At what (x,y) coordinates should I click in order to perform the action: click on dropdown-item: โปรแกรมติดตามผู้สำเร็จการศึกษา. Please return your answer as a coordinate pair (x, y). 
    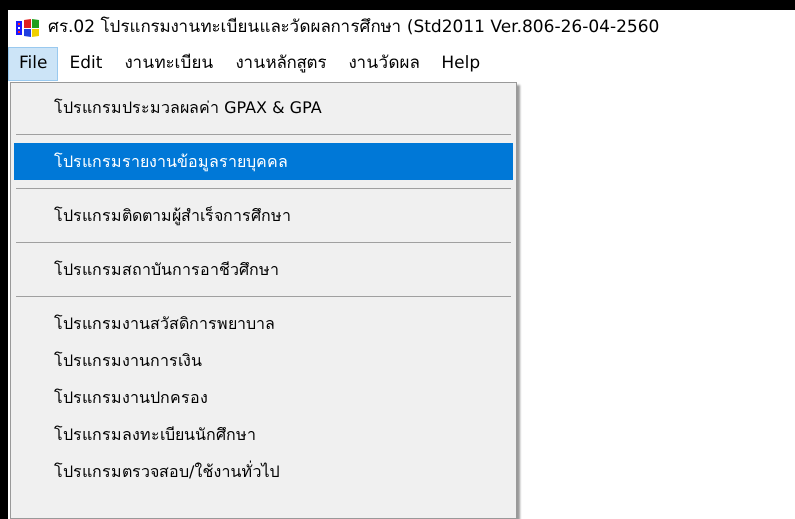
    Looking at the image, I should click on (263, 215).